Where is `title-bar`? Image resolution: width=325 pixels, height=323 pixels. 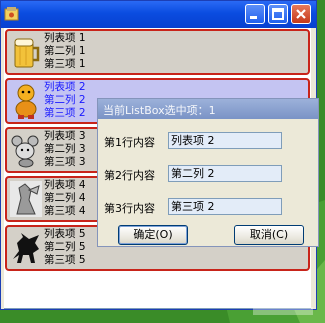 title-bar is located at coordinates (158, 14).